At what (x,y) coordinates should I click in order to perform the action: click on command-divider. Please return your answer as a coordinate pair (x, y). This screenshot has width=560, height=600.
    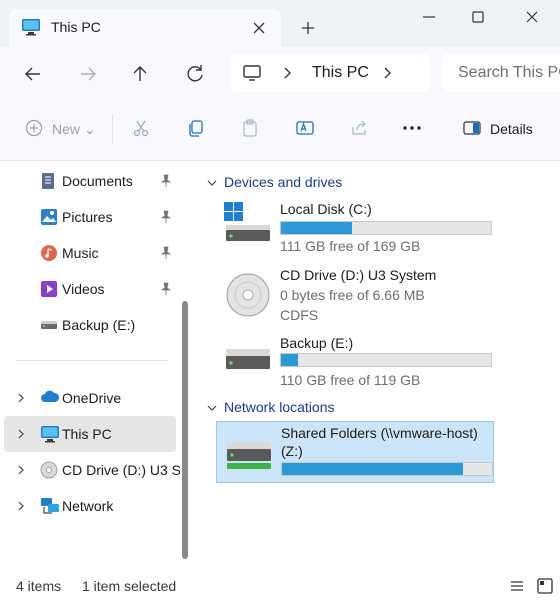
    Looking at the image, I should click on (112, 129).